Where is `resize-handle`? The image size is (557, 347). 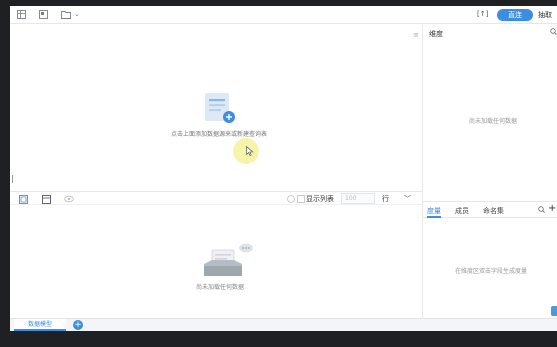 resize-handle is located at coordinates (12, 179).